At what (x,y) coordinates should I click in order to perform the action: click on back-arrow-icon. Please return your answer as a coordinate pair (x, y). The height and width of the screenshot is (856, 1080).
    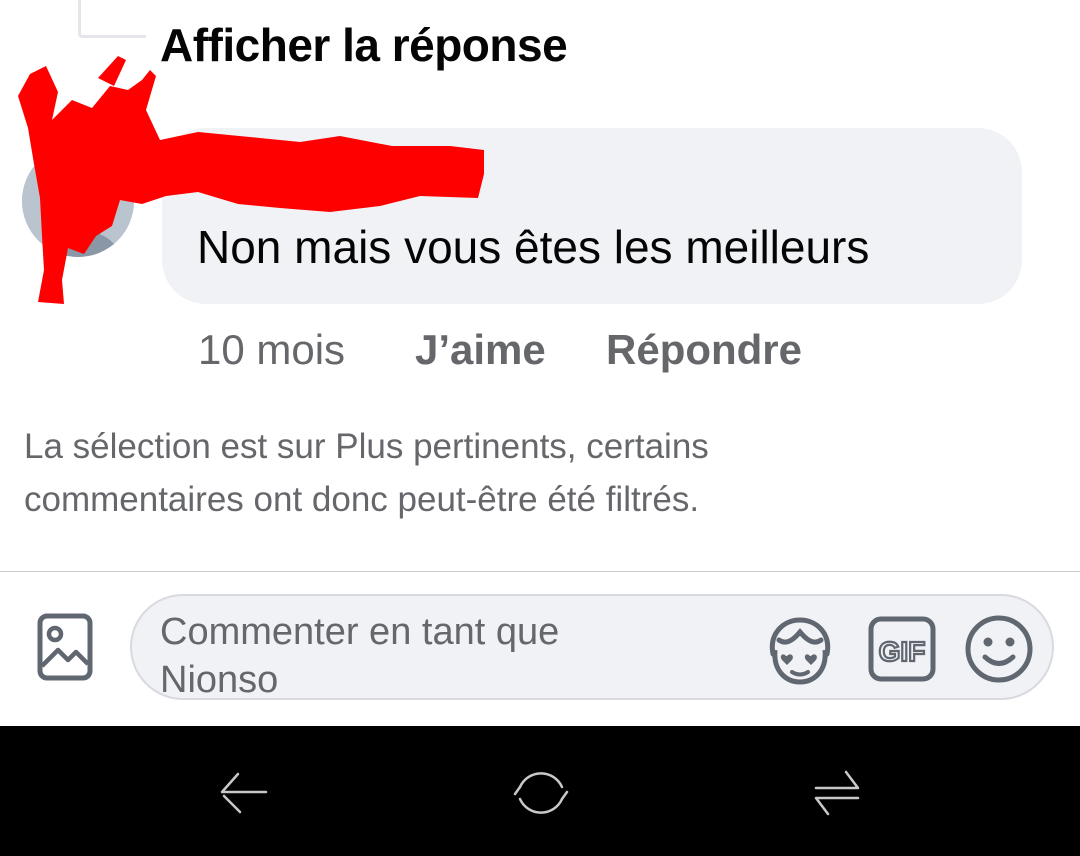
    Looking at the image, I should click on (243, 791).